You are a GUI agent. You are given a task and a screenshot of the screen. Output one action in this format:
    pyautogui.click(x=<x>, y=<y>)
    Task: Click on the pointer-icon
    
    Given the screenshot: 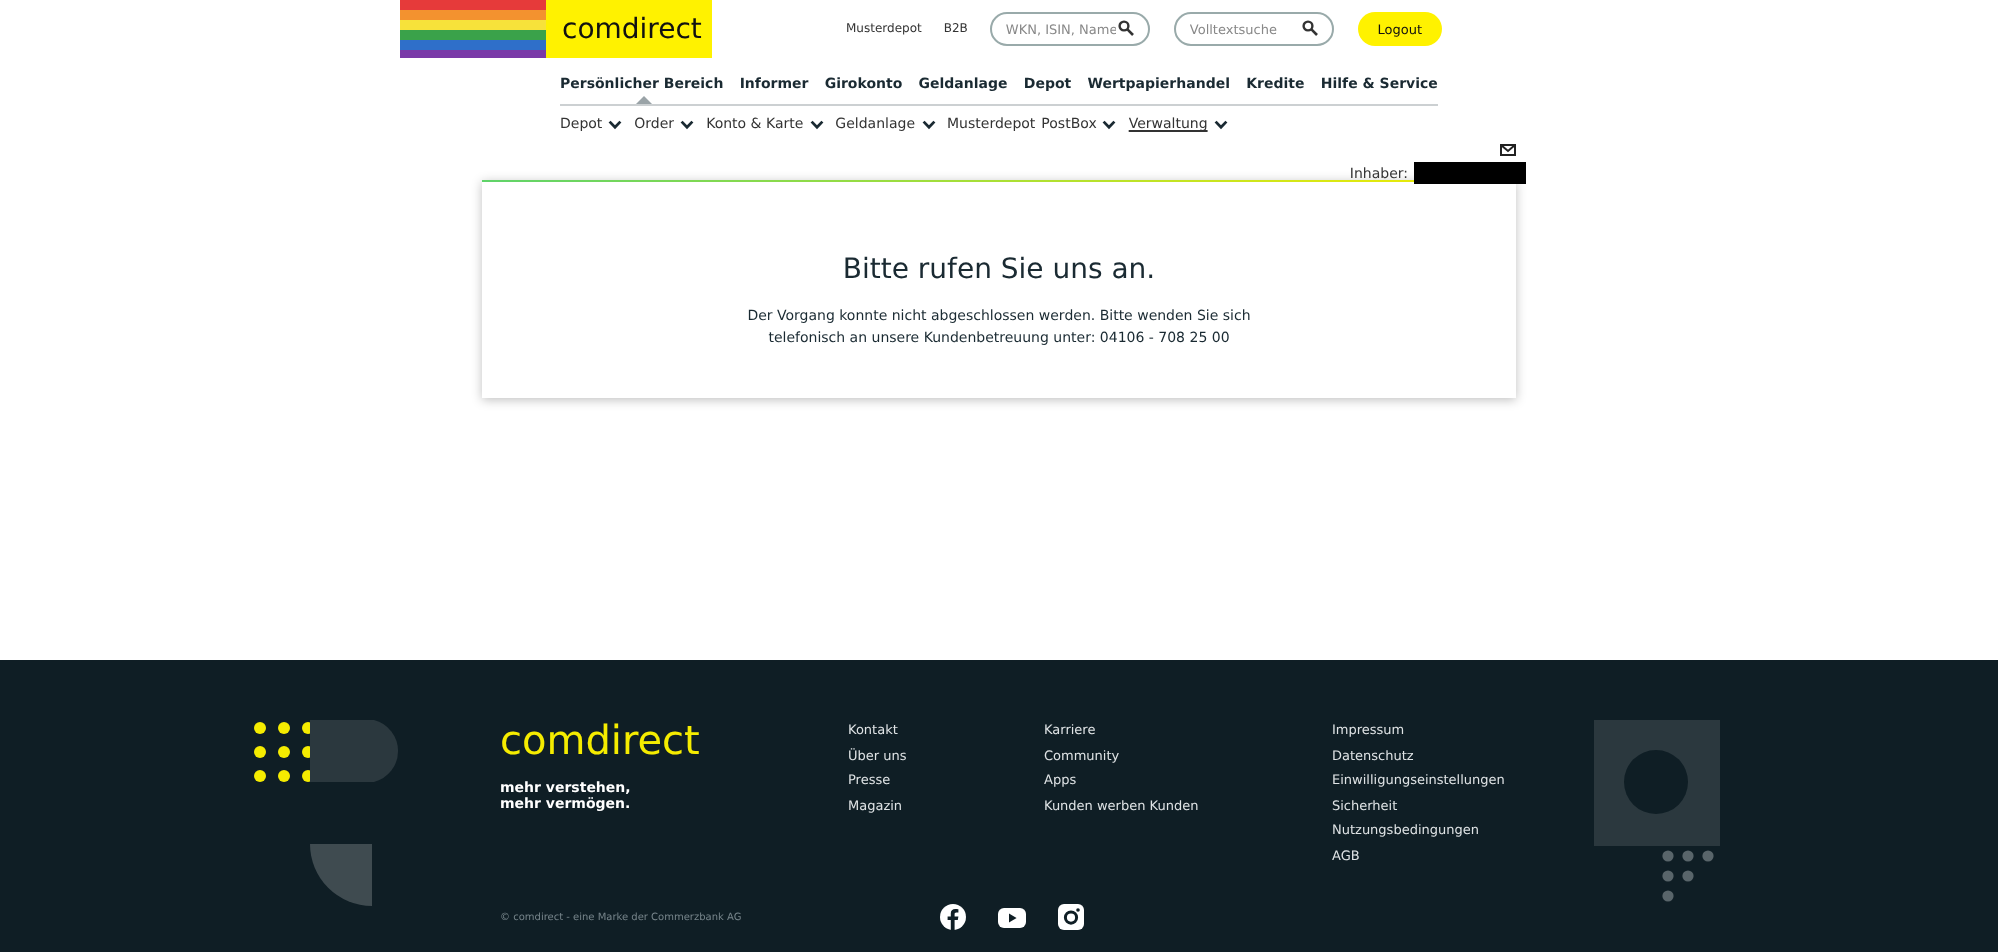 What is the action you would take?
    pyautogui.click(x=643, y=100)
    